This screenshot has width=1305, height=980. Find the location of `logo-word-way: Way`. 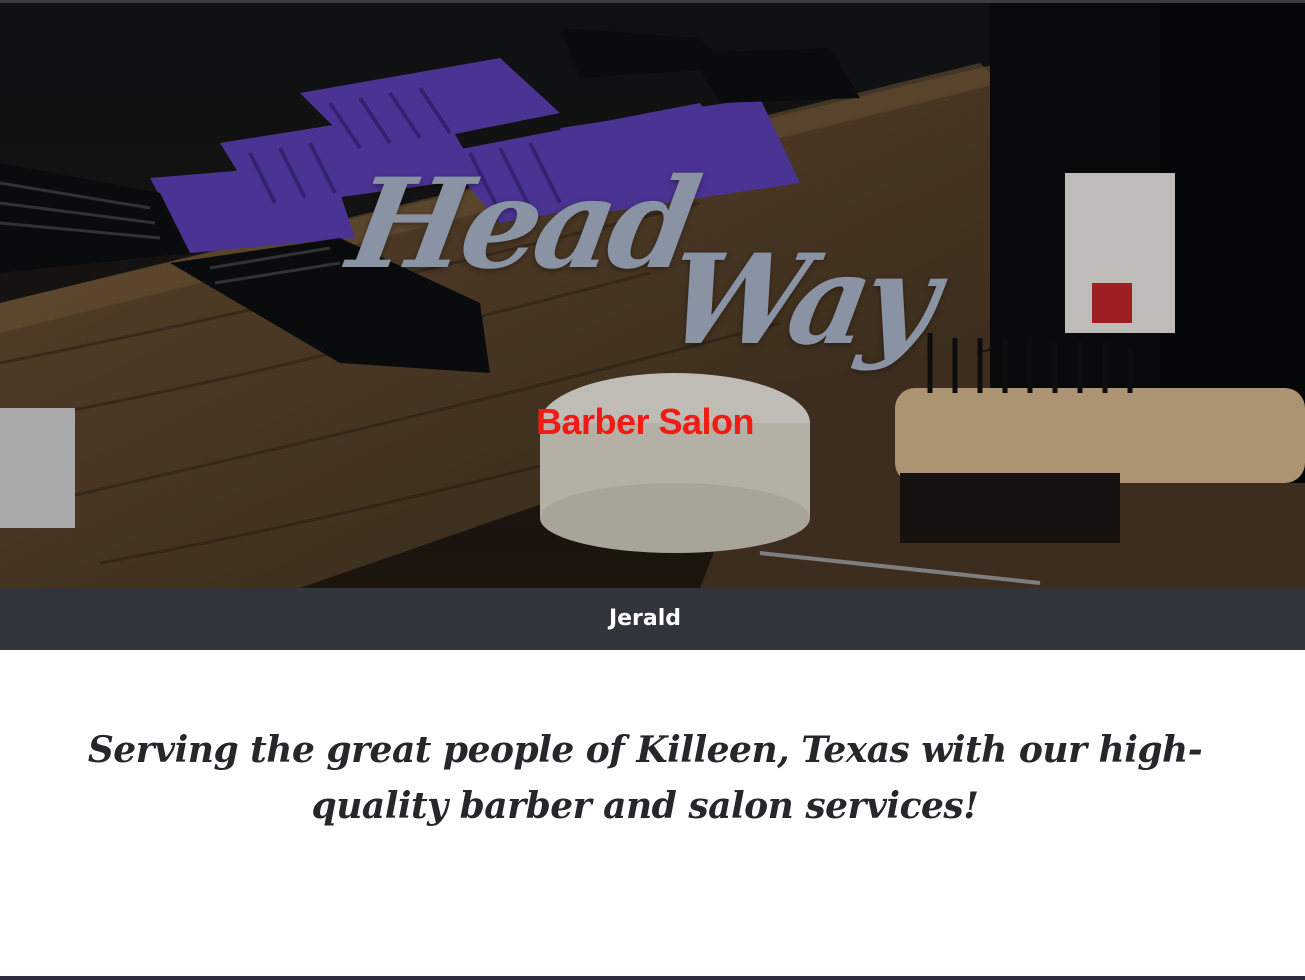

logo-word-way: Way is located at coordinates (799, 300).